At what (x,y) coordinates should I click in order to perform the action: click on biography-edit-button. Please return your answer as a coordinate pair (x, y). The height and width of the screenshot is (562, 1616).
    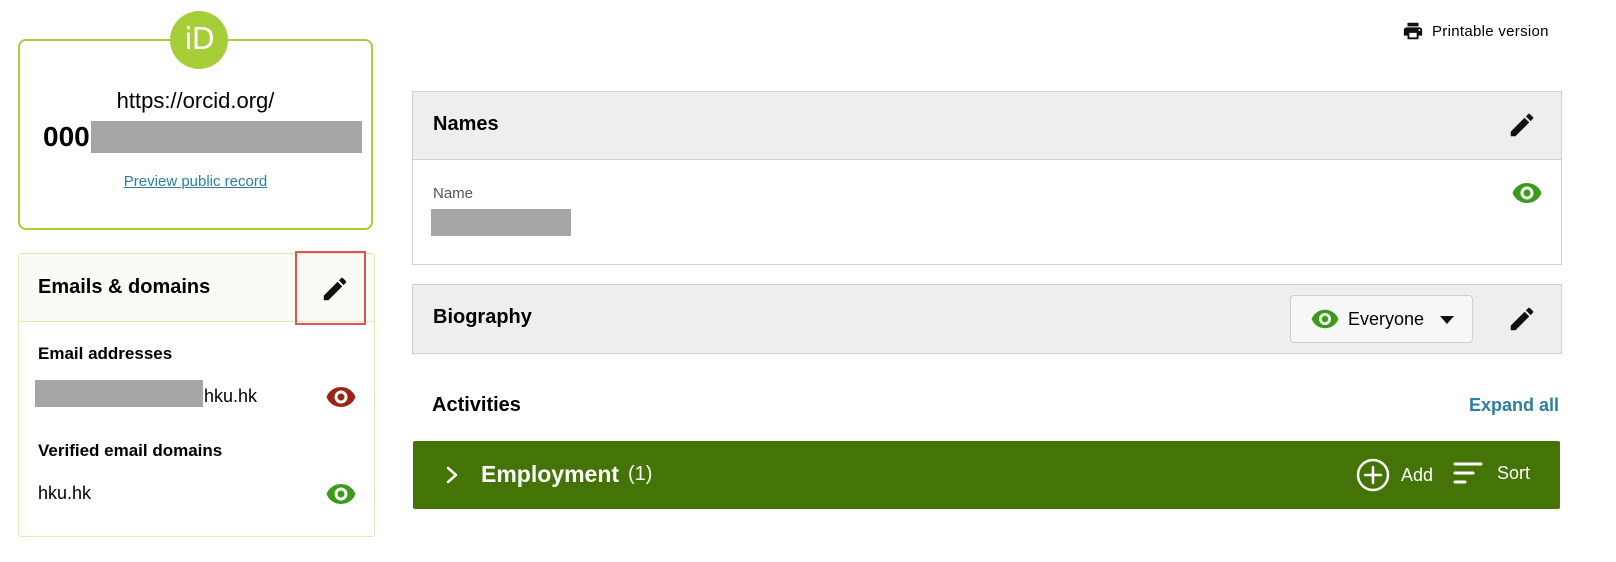
    Looking at the image, I should click on (1522, 319).